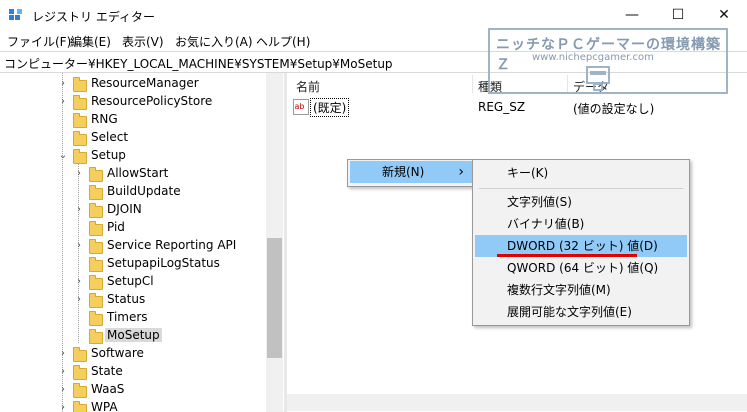 Image resolution: width=747 pixels, height=412 pixels. I want to click on tree-item: RNG, so click(133, 120).